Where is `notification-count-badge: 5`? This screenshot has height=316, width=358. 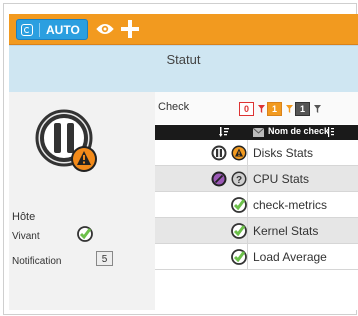
notification-count-badge: 5 is located at coordinates (104, 258).